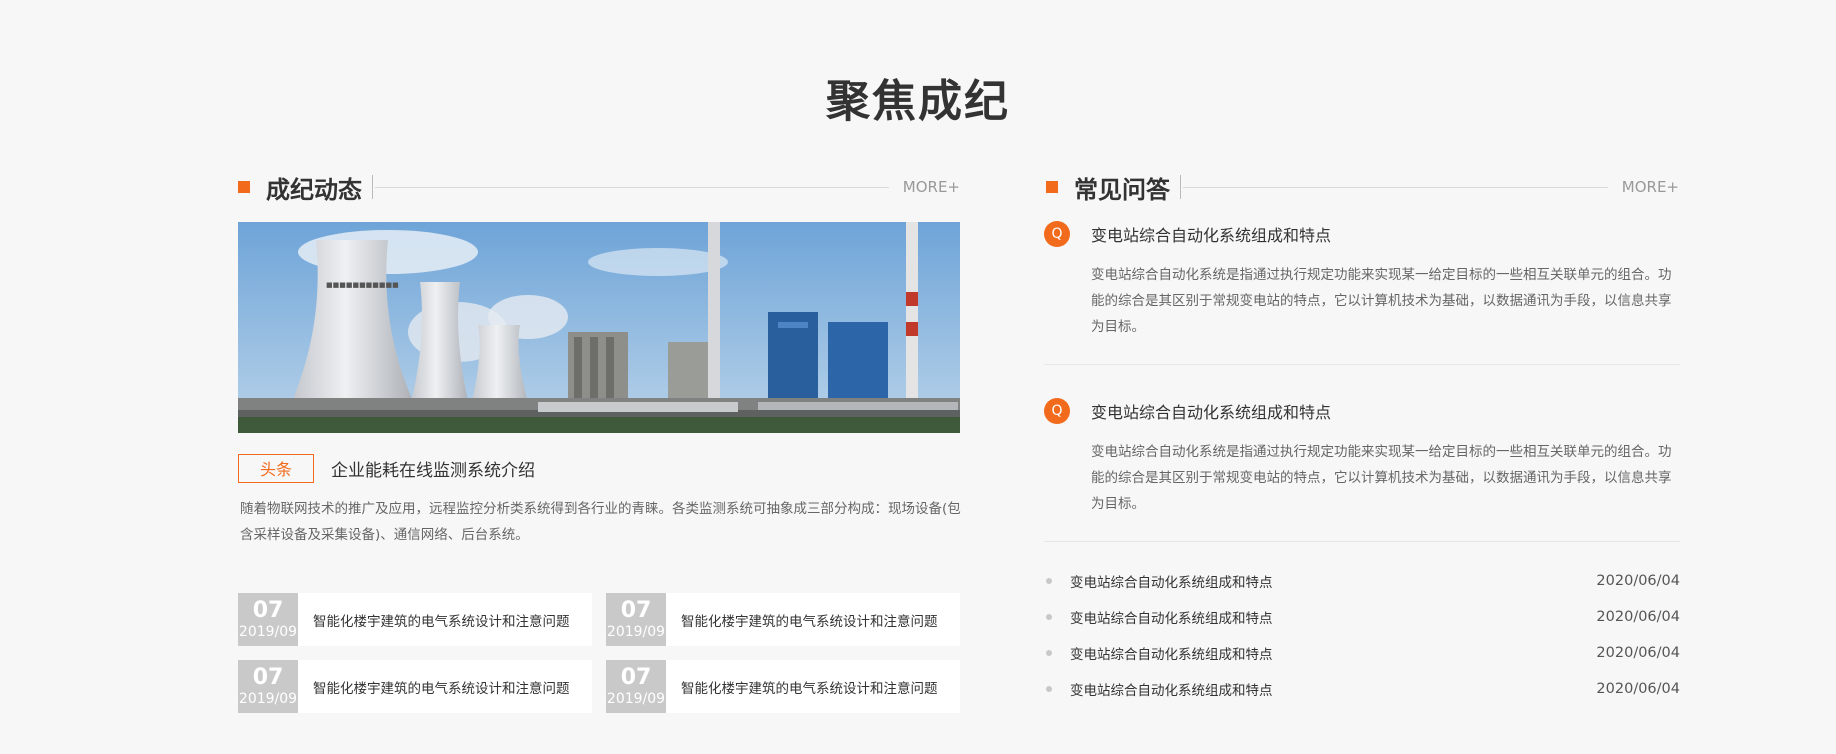  I want to click on news-hero-image: ■■■■■■■■■■■, so click(599, 327).